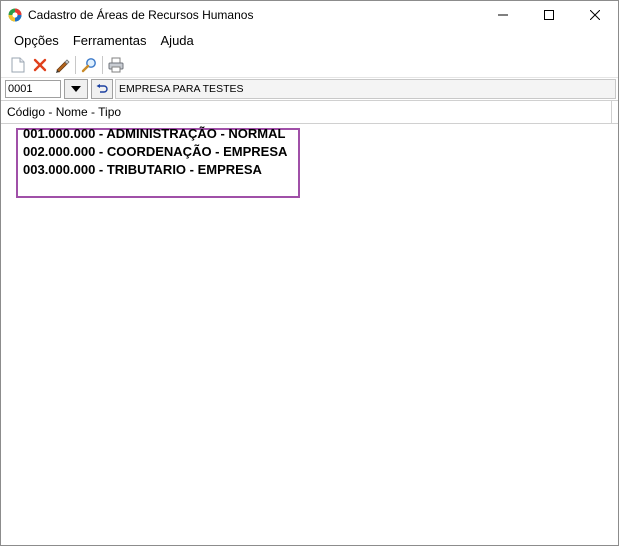 This screenshot has width=619, height=546. Describe the element at coordinates (36, 41) in the screenshot. I see `menu-opcoes: Opções` at that location.